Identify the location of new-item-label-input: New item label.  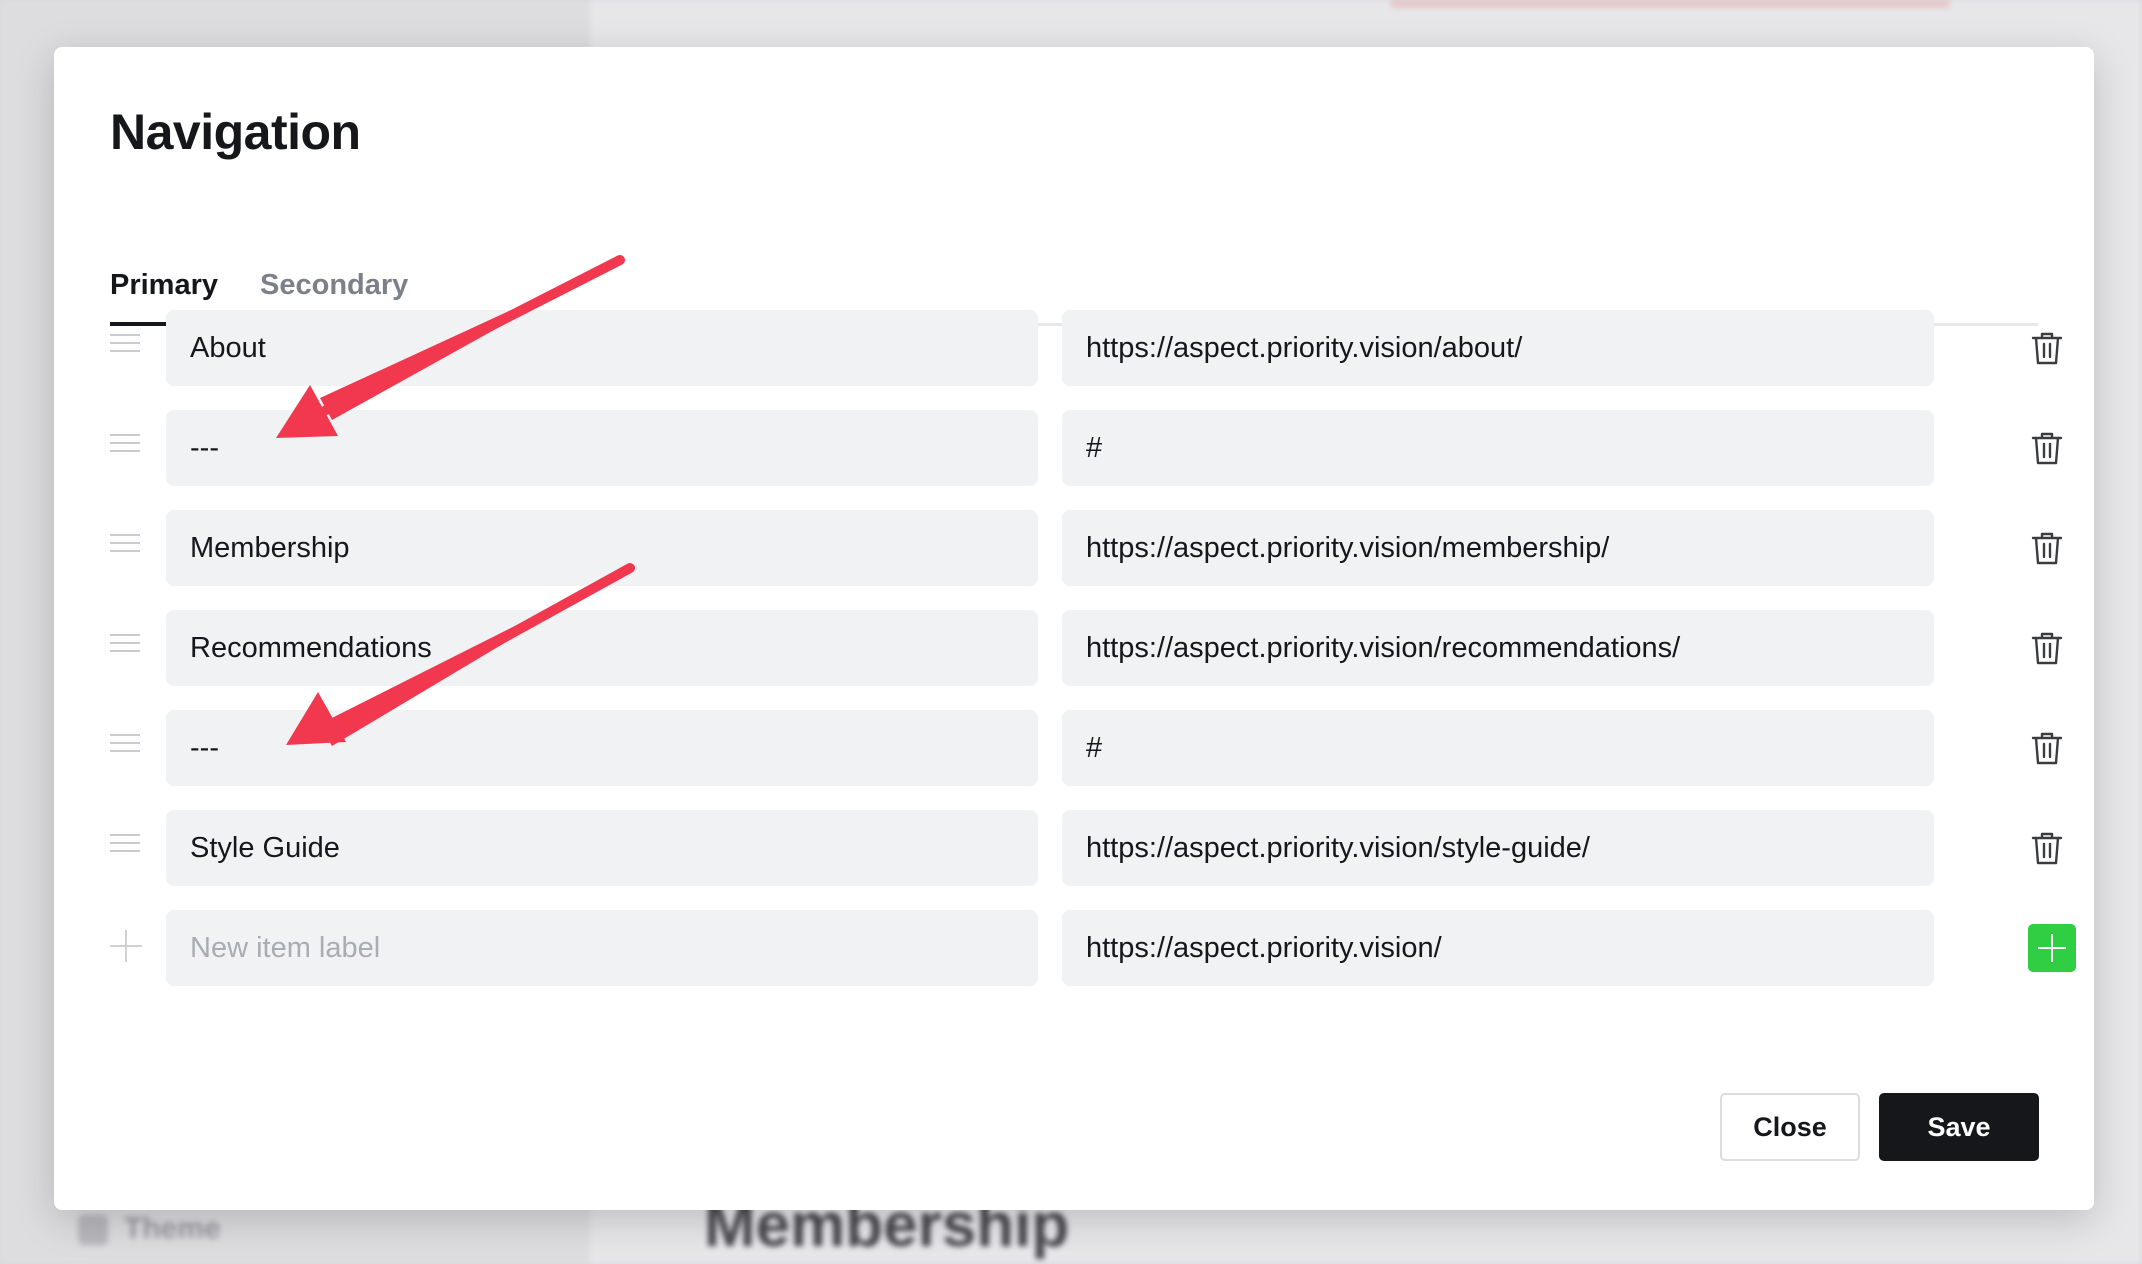
(602, 948).